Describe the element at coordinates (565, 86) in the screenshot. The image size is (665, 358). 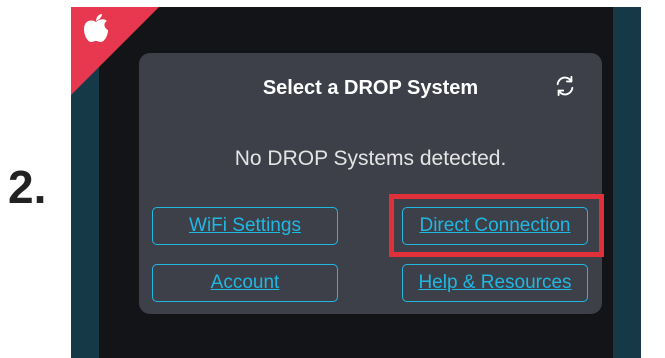
I see `refresh-icon` at that location.